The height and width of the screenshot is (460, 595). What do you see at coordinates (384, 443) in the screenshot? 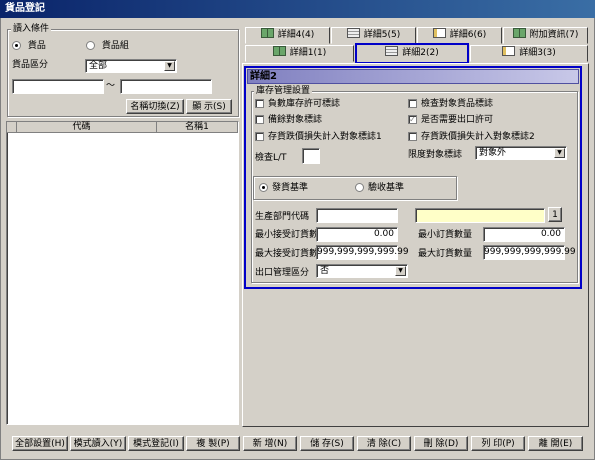
I see `clear-button: 清 除(C)` at bounding box center [384, 443].